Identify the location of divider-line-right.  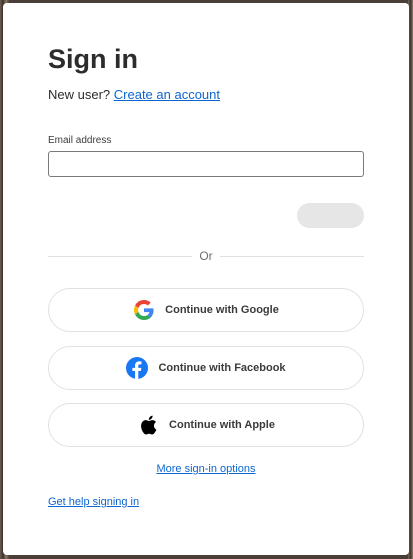
(292, 256).